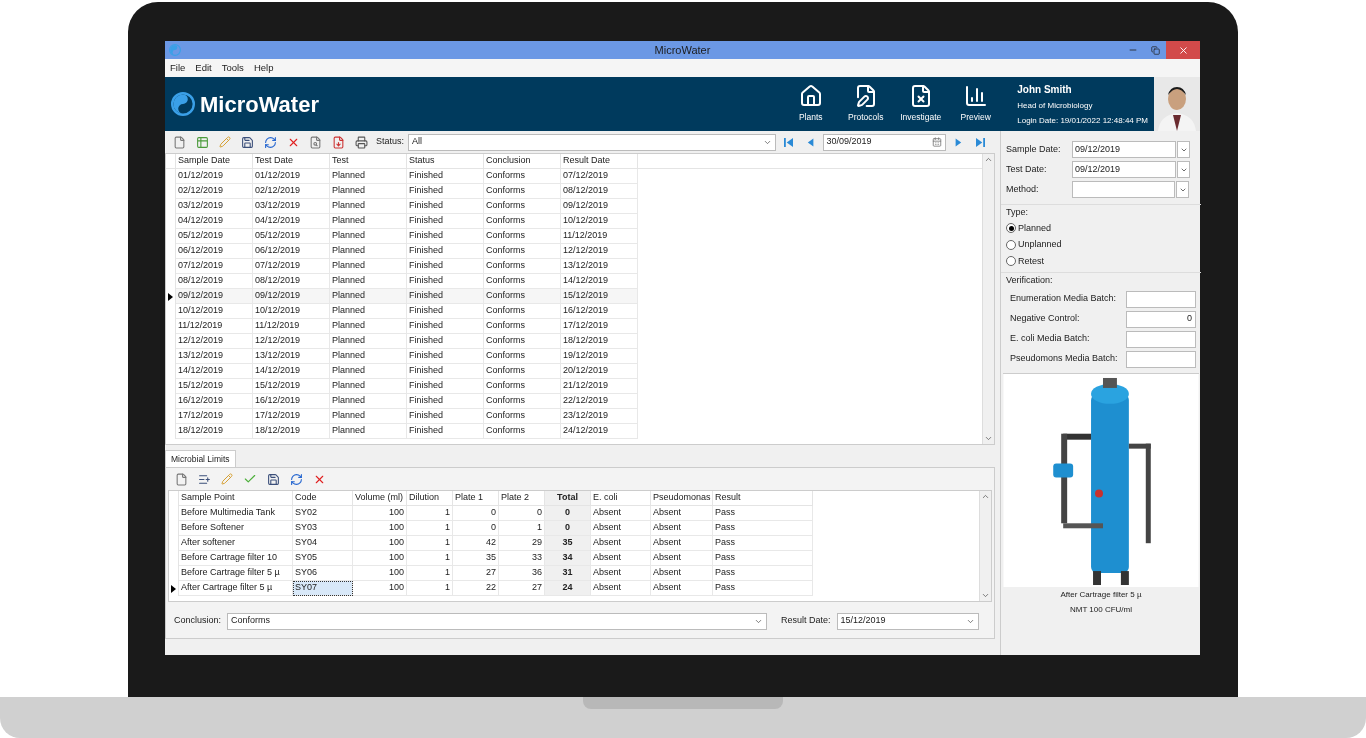 This screenshot has height=738, width=1366. Describe the element at coordinates (214, 431) in the screenshot. I see `table-cell: 18/12/2019` at that location.